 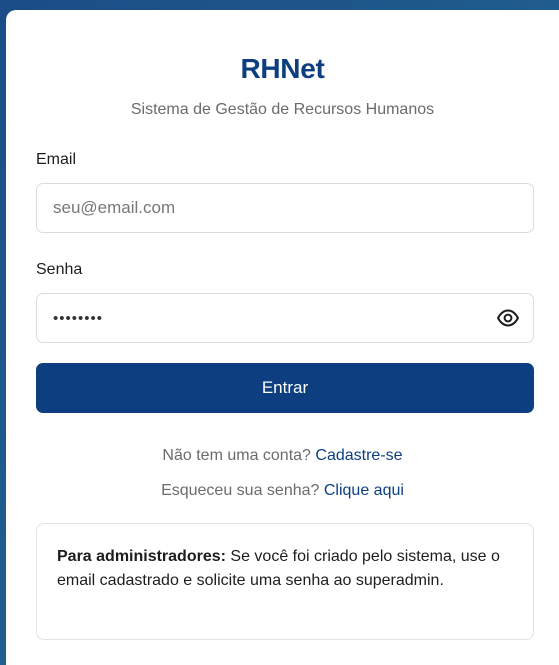 I want to click on password-input, so click(x=285, y=318).